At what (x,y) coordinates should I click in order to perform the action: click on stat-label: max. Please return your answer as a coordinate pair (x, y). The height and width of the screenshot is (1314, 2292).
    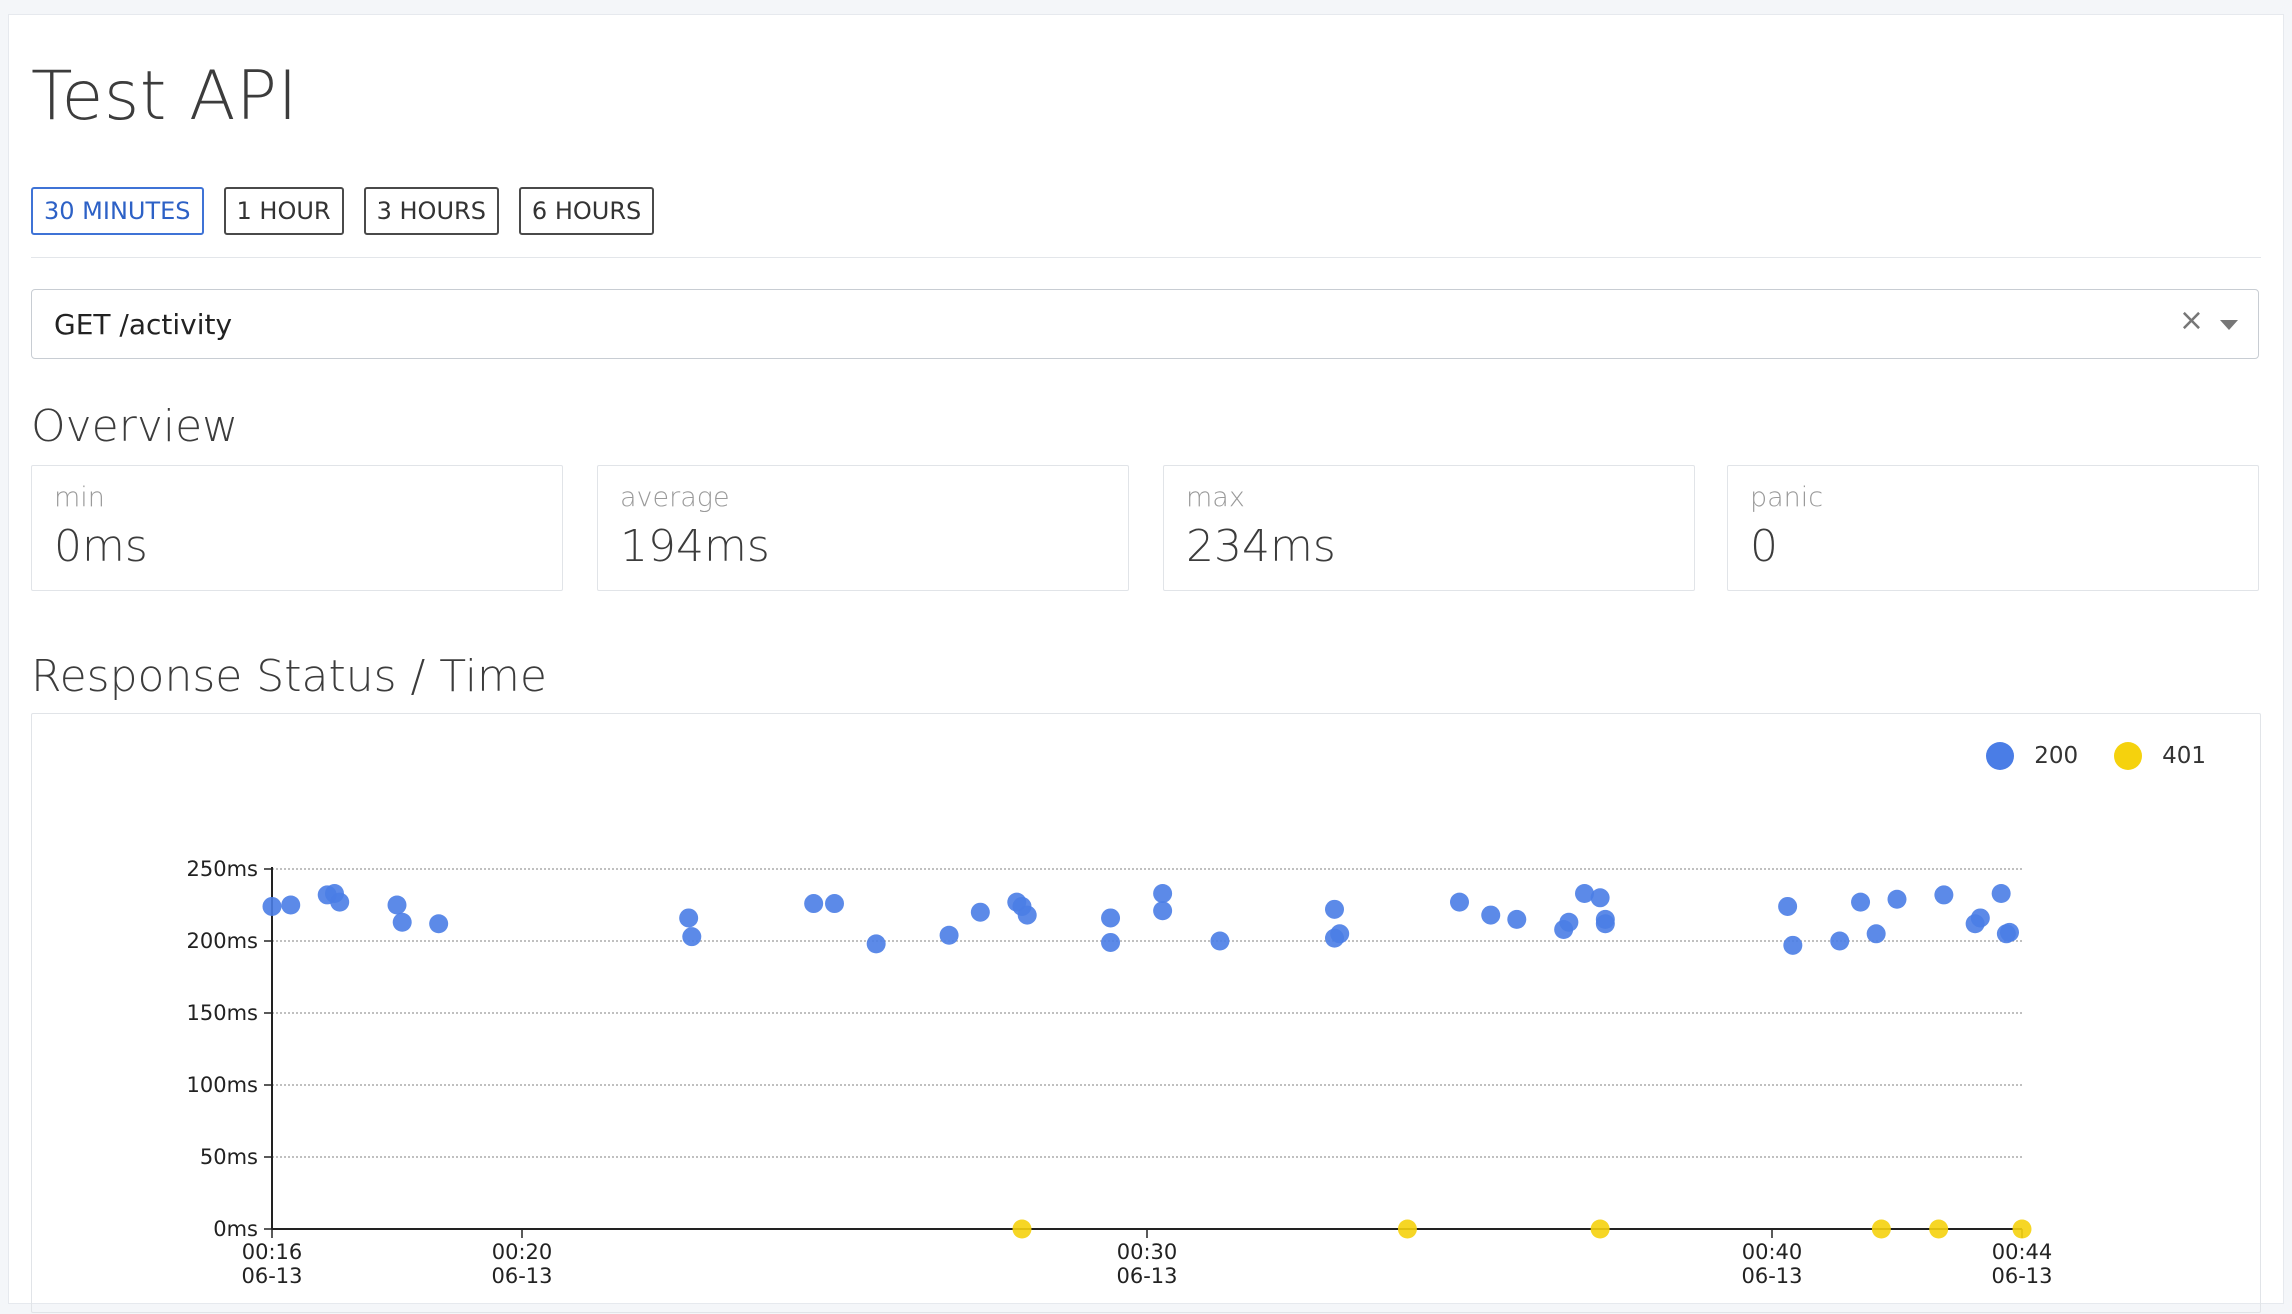
    Looking at the image, I should click on (1215, 497).